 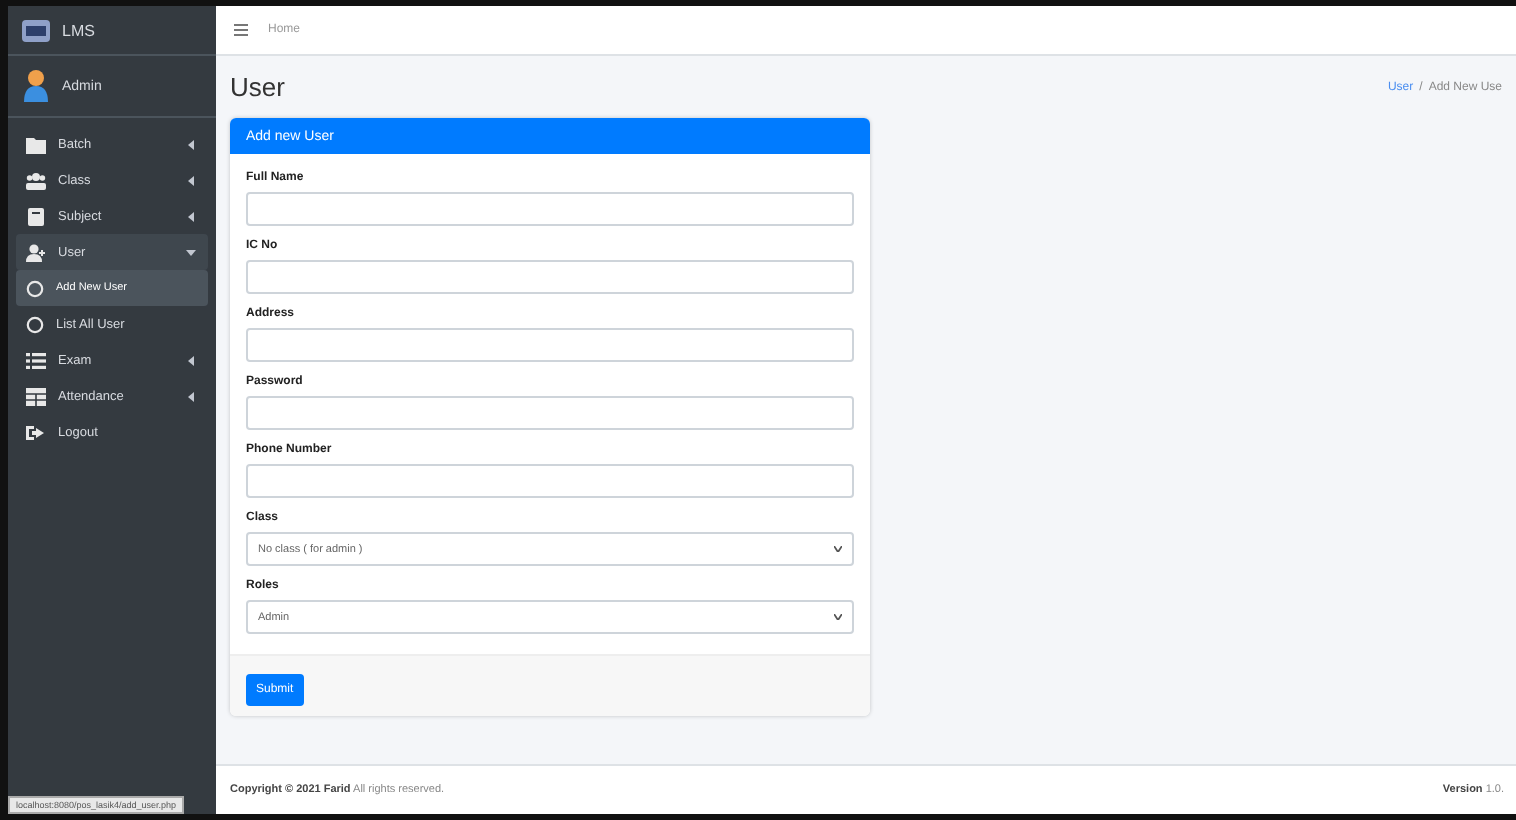 I want to click on menu-icon, so click(x=241, y=30).